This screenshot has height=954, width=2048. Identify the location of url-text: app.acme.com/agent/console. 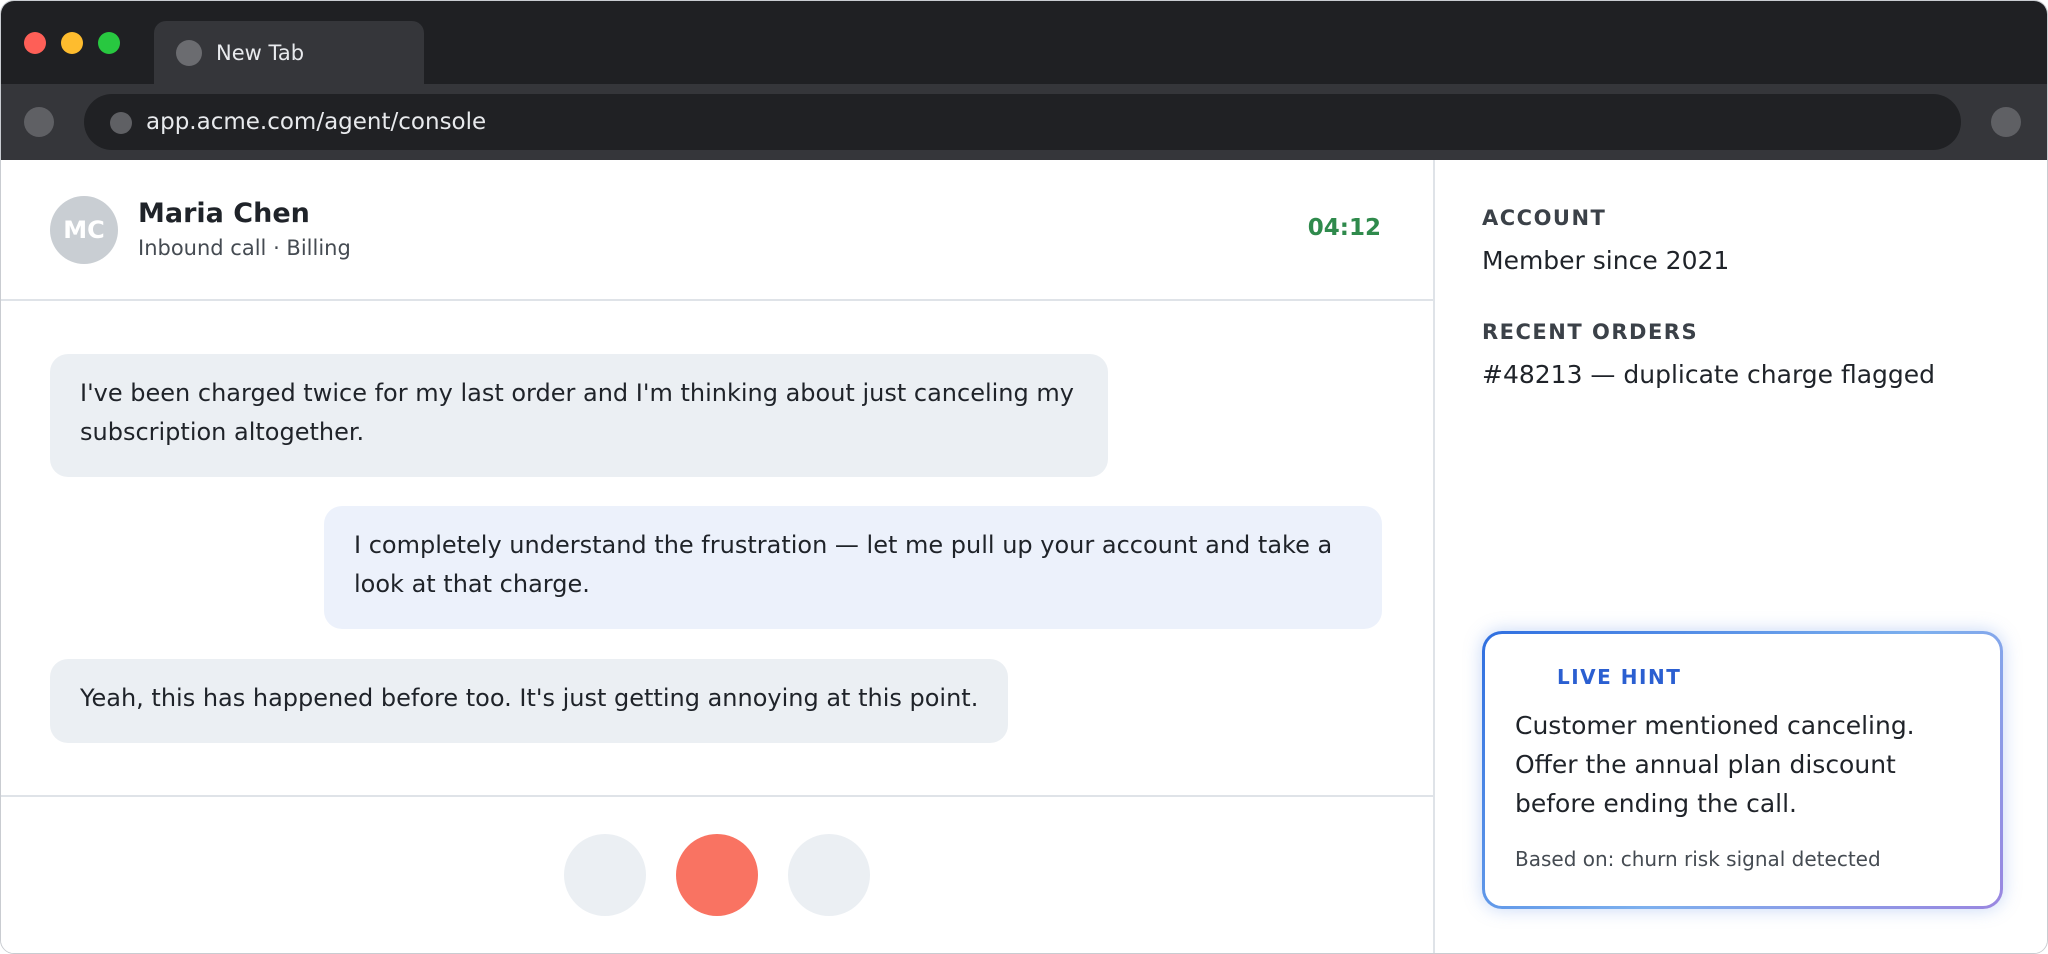
(316, 122).